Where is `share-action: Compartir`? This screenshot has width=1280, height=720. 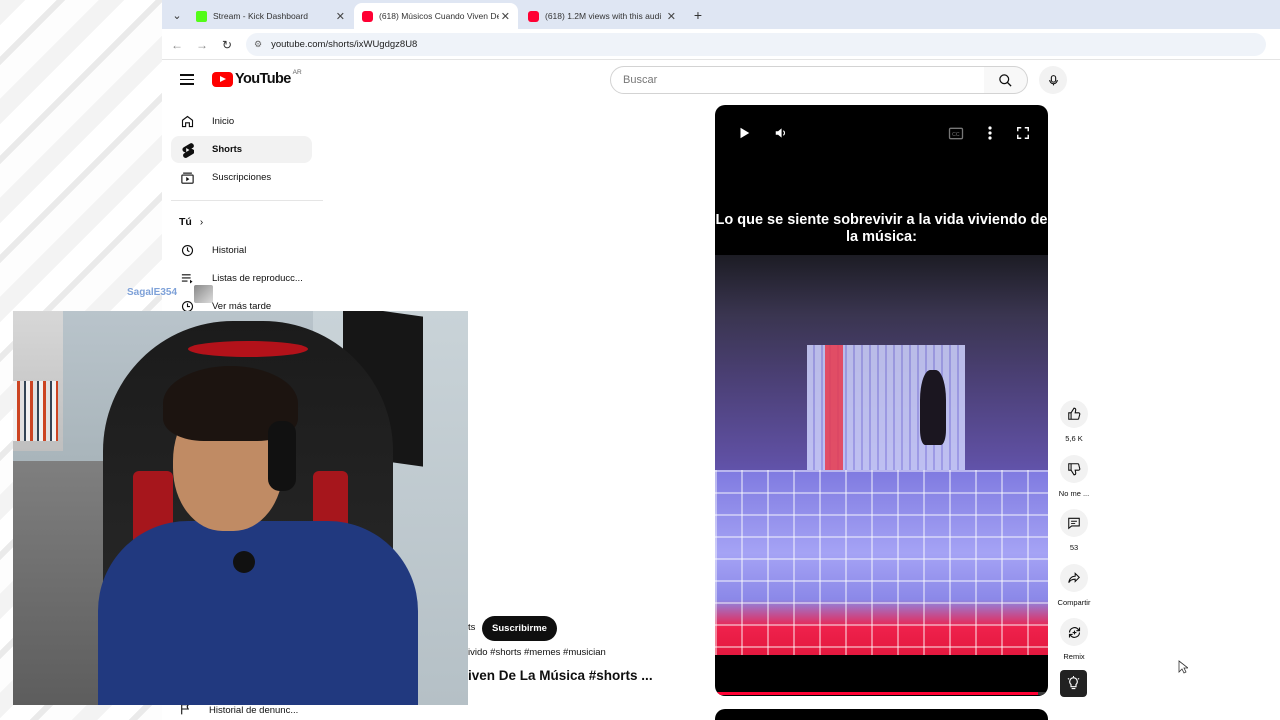
share-action: Compartir is located at coordinates (1074, 585).